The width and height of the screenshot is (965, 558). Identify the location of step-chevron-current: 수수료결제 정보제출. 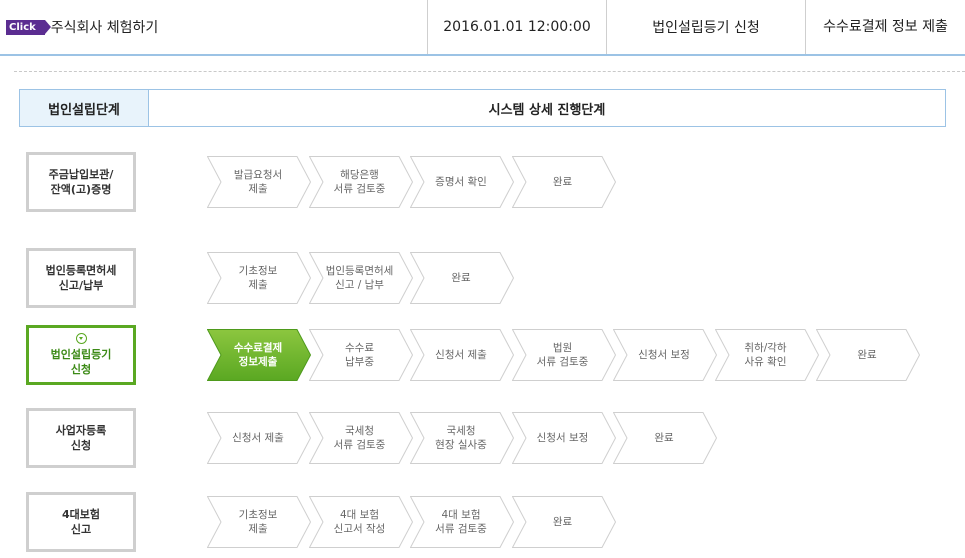
(259, 355).